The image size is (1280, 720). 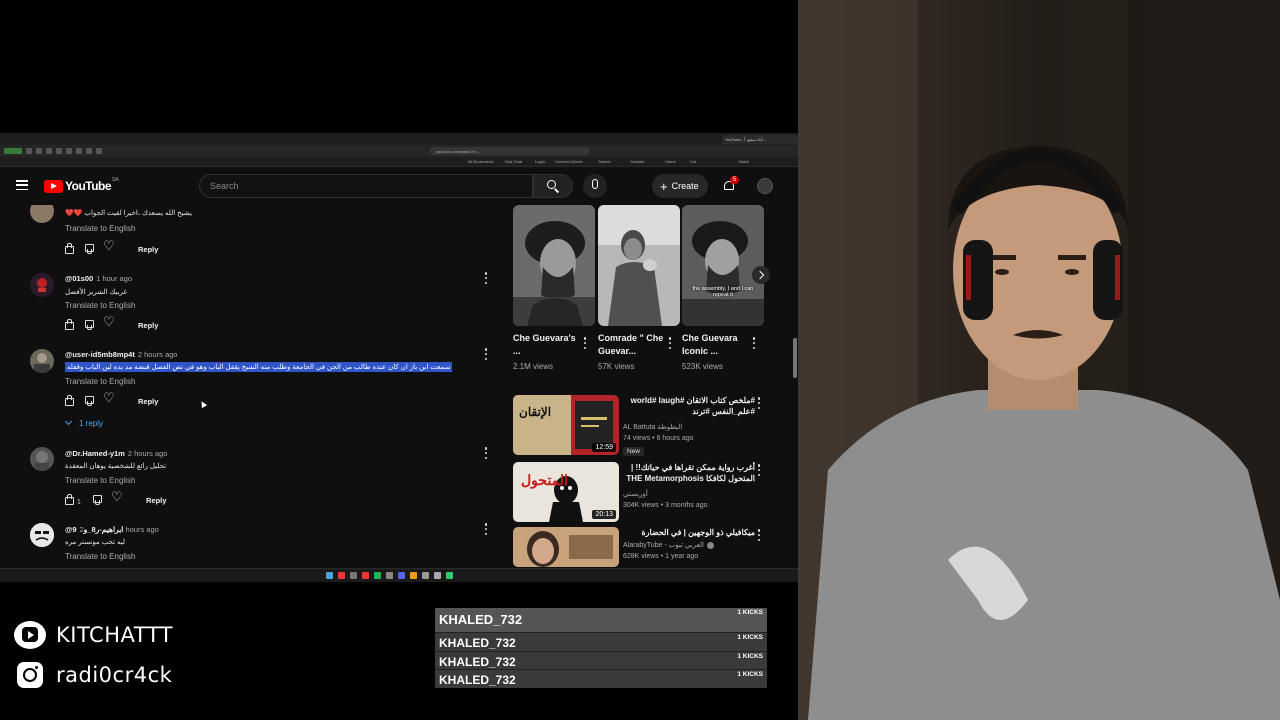 What do you see at coordinates (553, 186) in the screenshot?
I see `search-button` at bounding box center [553, 186].